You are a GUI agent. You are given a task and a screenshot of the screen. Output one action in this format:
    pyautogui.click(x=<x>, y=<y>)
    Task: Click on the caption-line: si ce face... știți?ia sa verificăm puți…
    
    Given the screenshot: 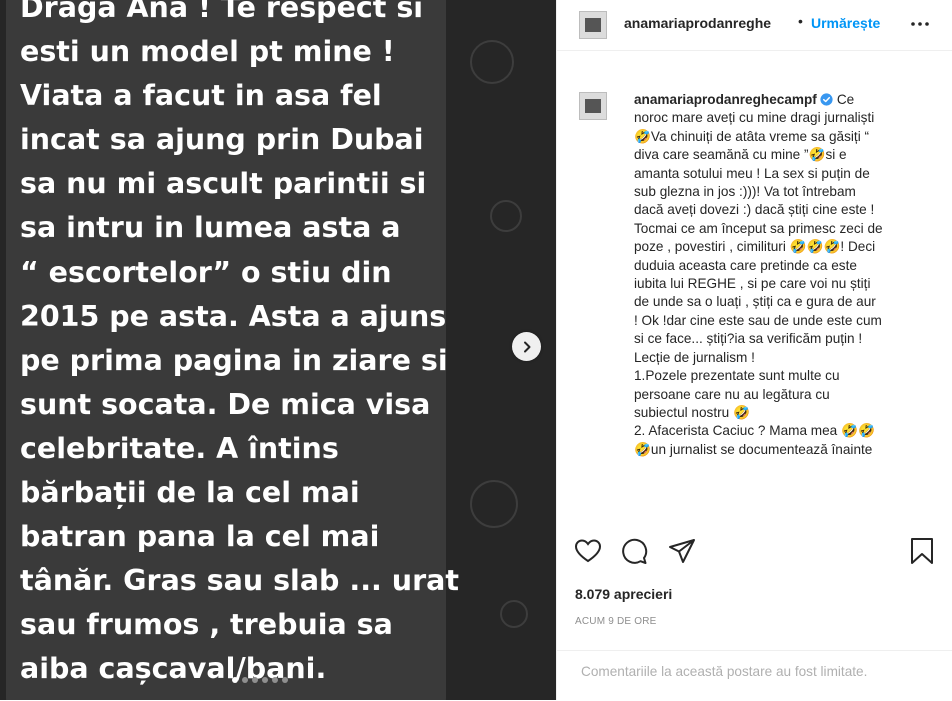 What is the action you would take?
    pyautogui.click(x=748, y=339)
    